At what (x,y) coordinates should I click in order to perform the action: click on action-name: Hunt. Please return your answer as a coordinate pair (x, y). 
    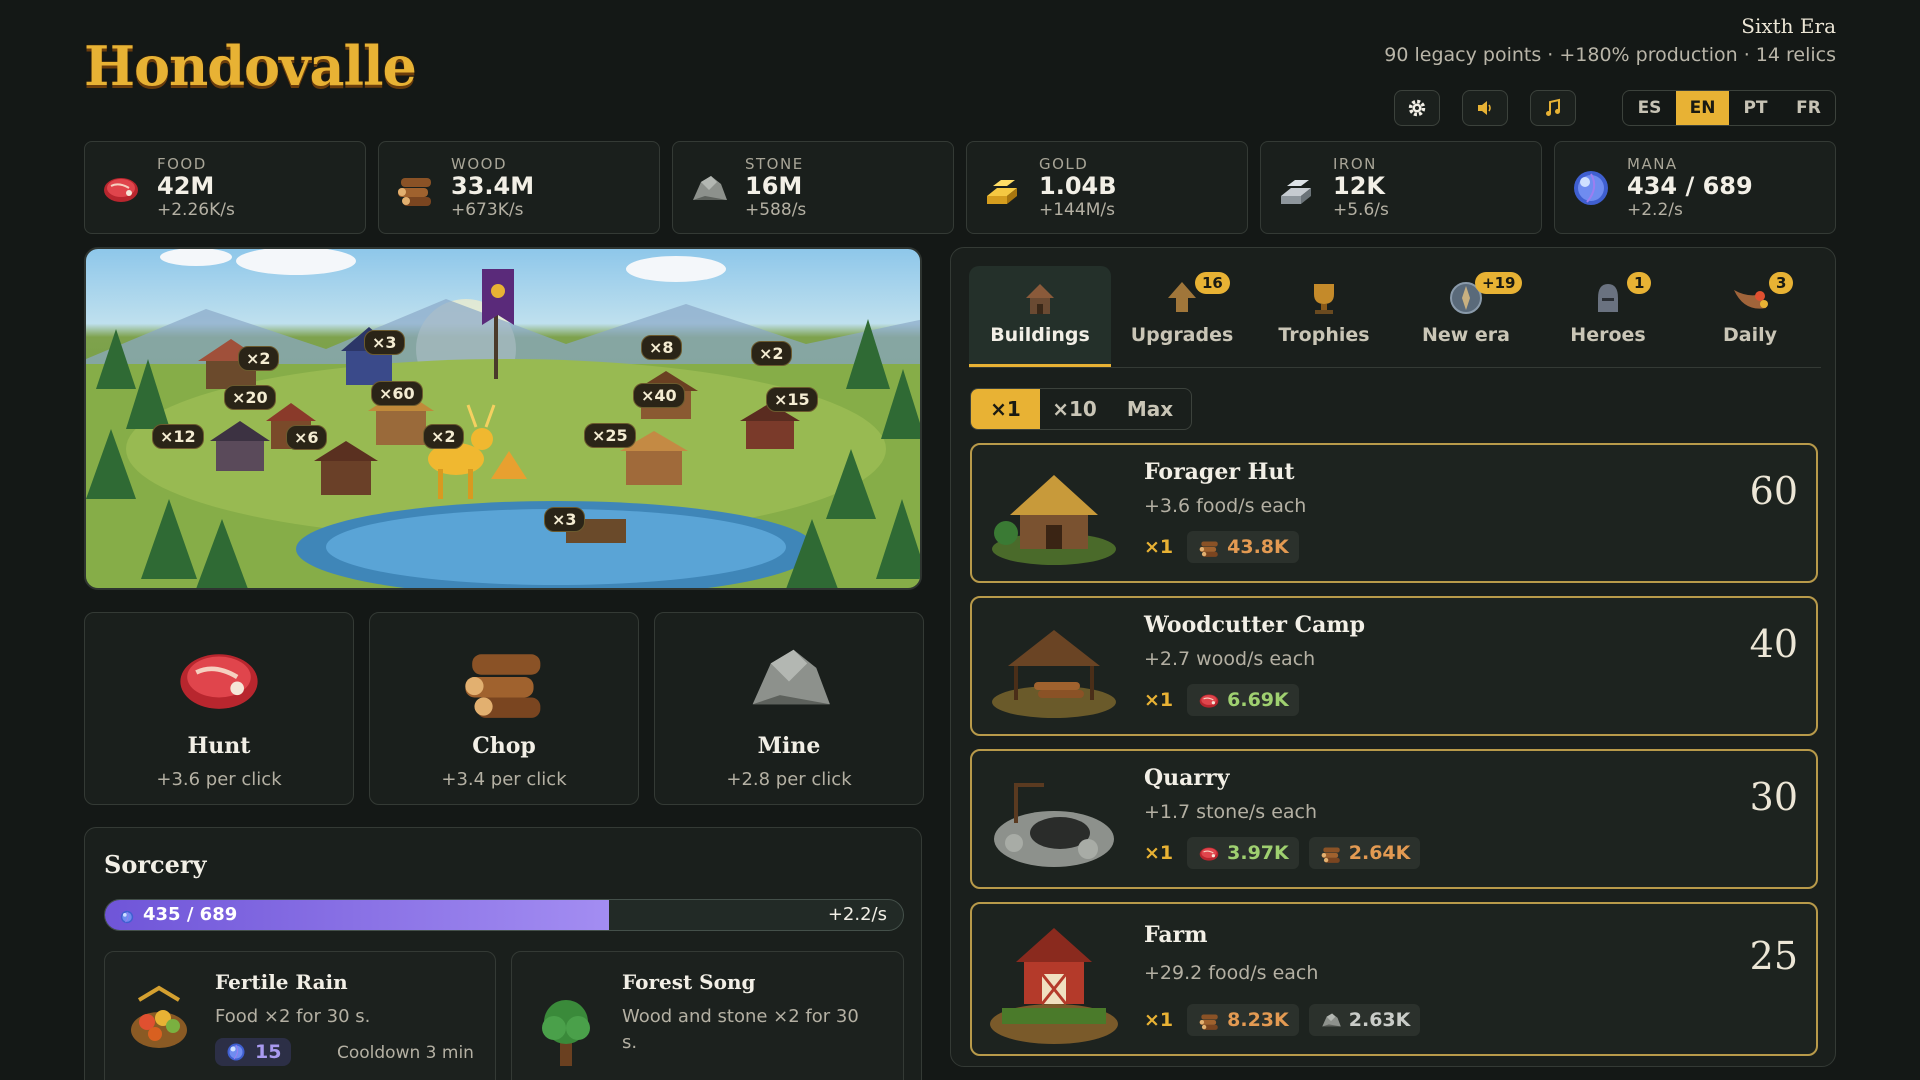
    Looking at the image, I should click on (219, 746).